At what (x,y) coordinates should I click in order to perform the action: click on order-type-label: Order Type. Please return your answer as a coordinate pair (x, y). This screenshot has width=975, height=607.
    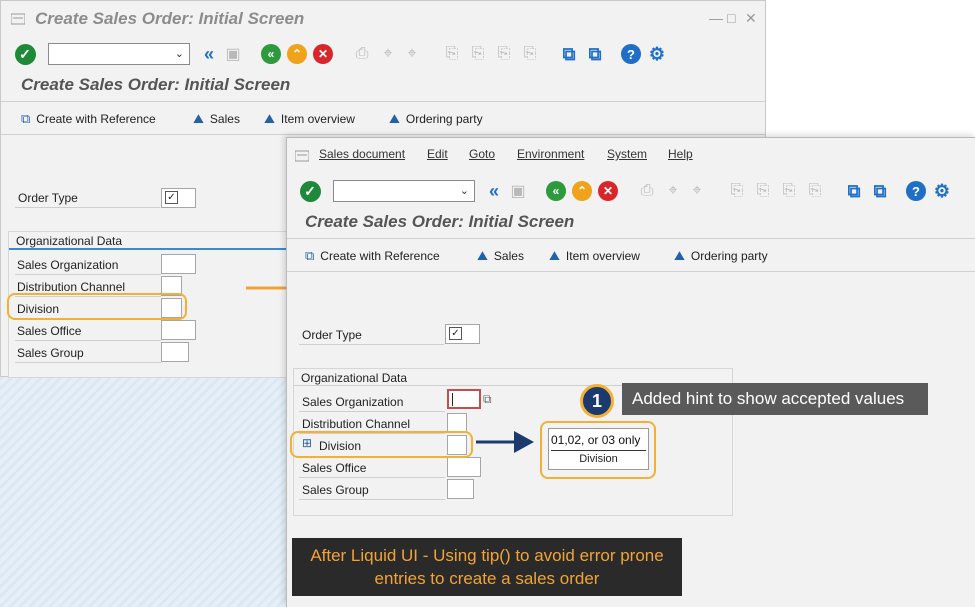
    Looking at the image, I should click on (48, 198).